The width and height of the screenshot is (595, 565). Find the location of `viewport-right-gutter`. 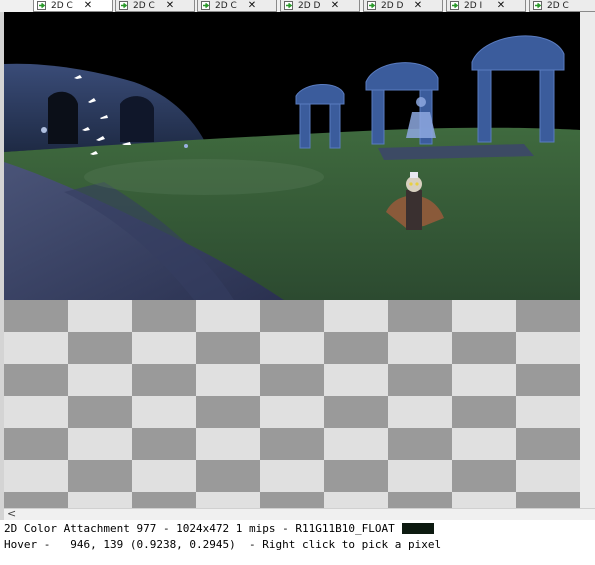

viewport-right-gutter is located at coordinates (587, 260).